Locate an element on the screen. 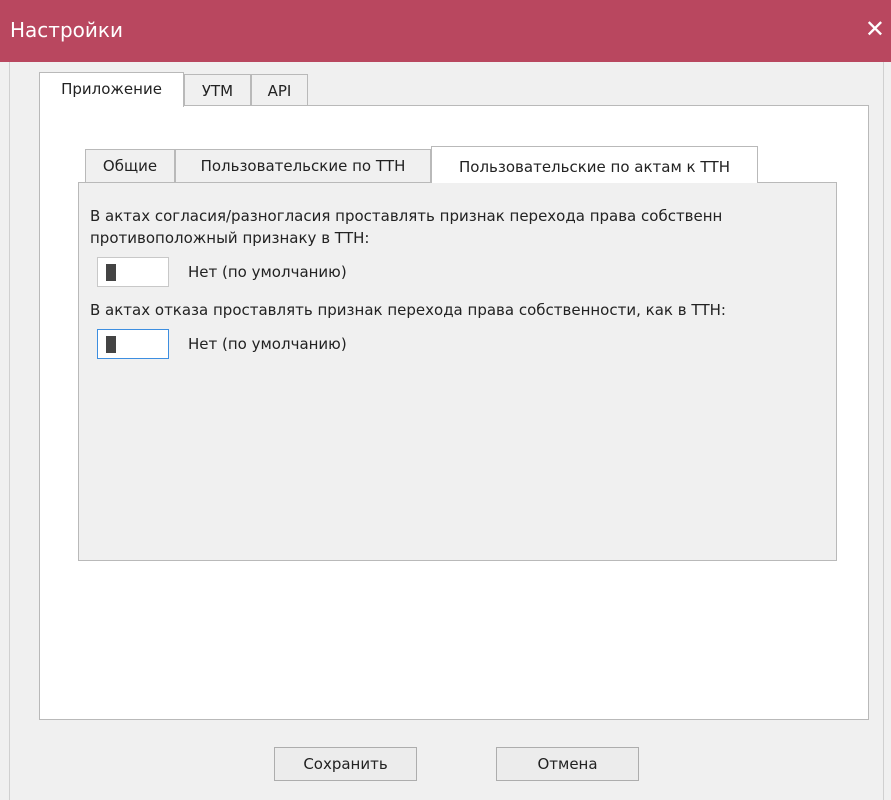 This screenshot has width=891, height=800. tab-application: Приложение is located at coordinates (111, 89).